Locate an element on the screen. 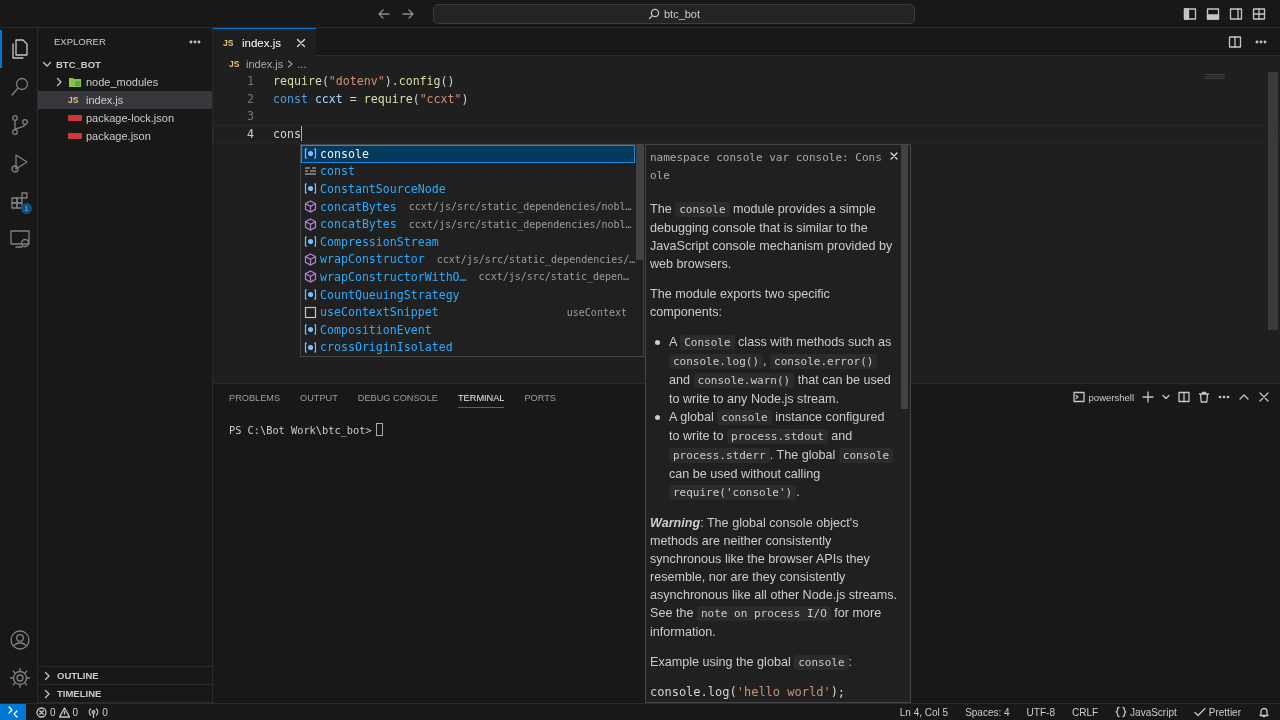  ports-status: 0 is located at coordinates (98, 712).